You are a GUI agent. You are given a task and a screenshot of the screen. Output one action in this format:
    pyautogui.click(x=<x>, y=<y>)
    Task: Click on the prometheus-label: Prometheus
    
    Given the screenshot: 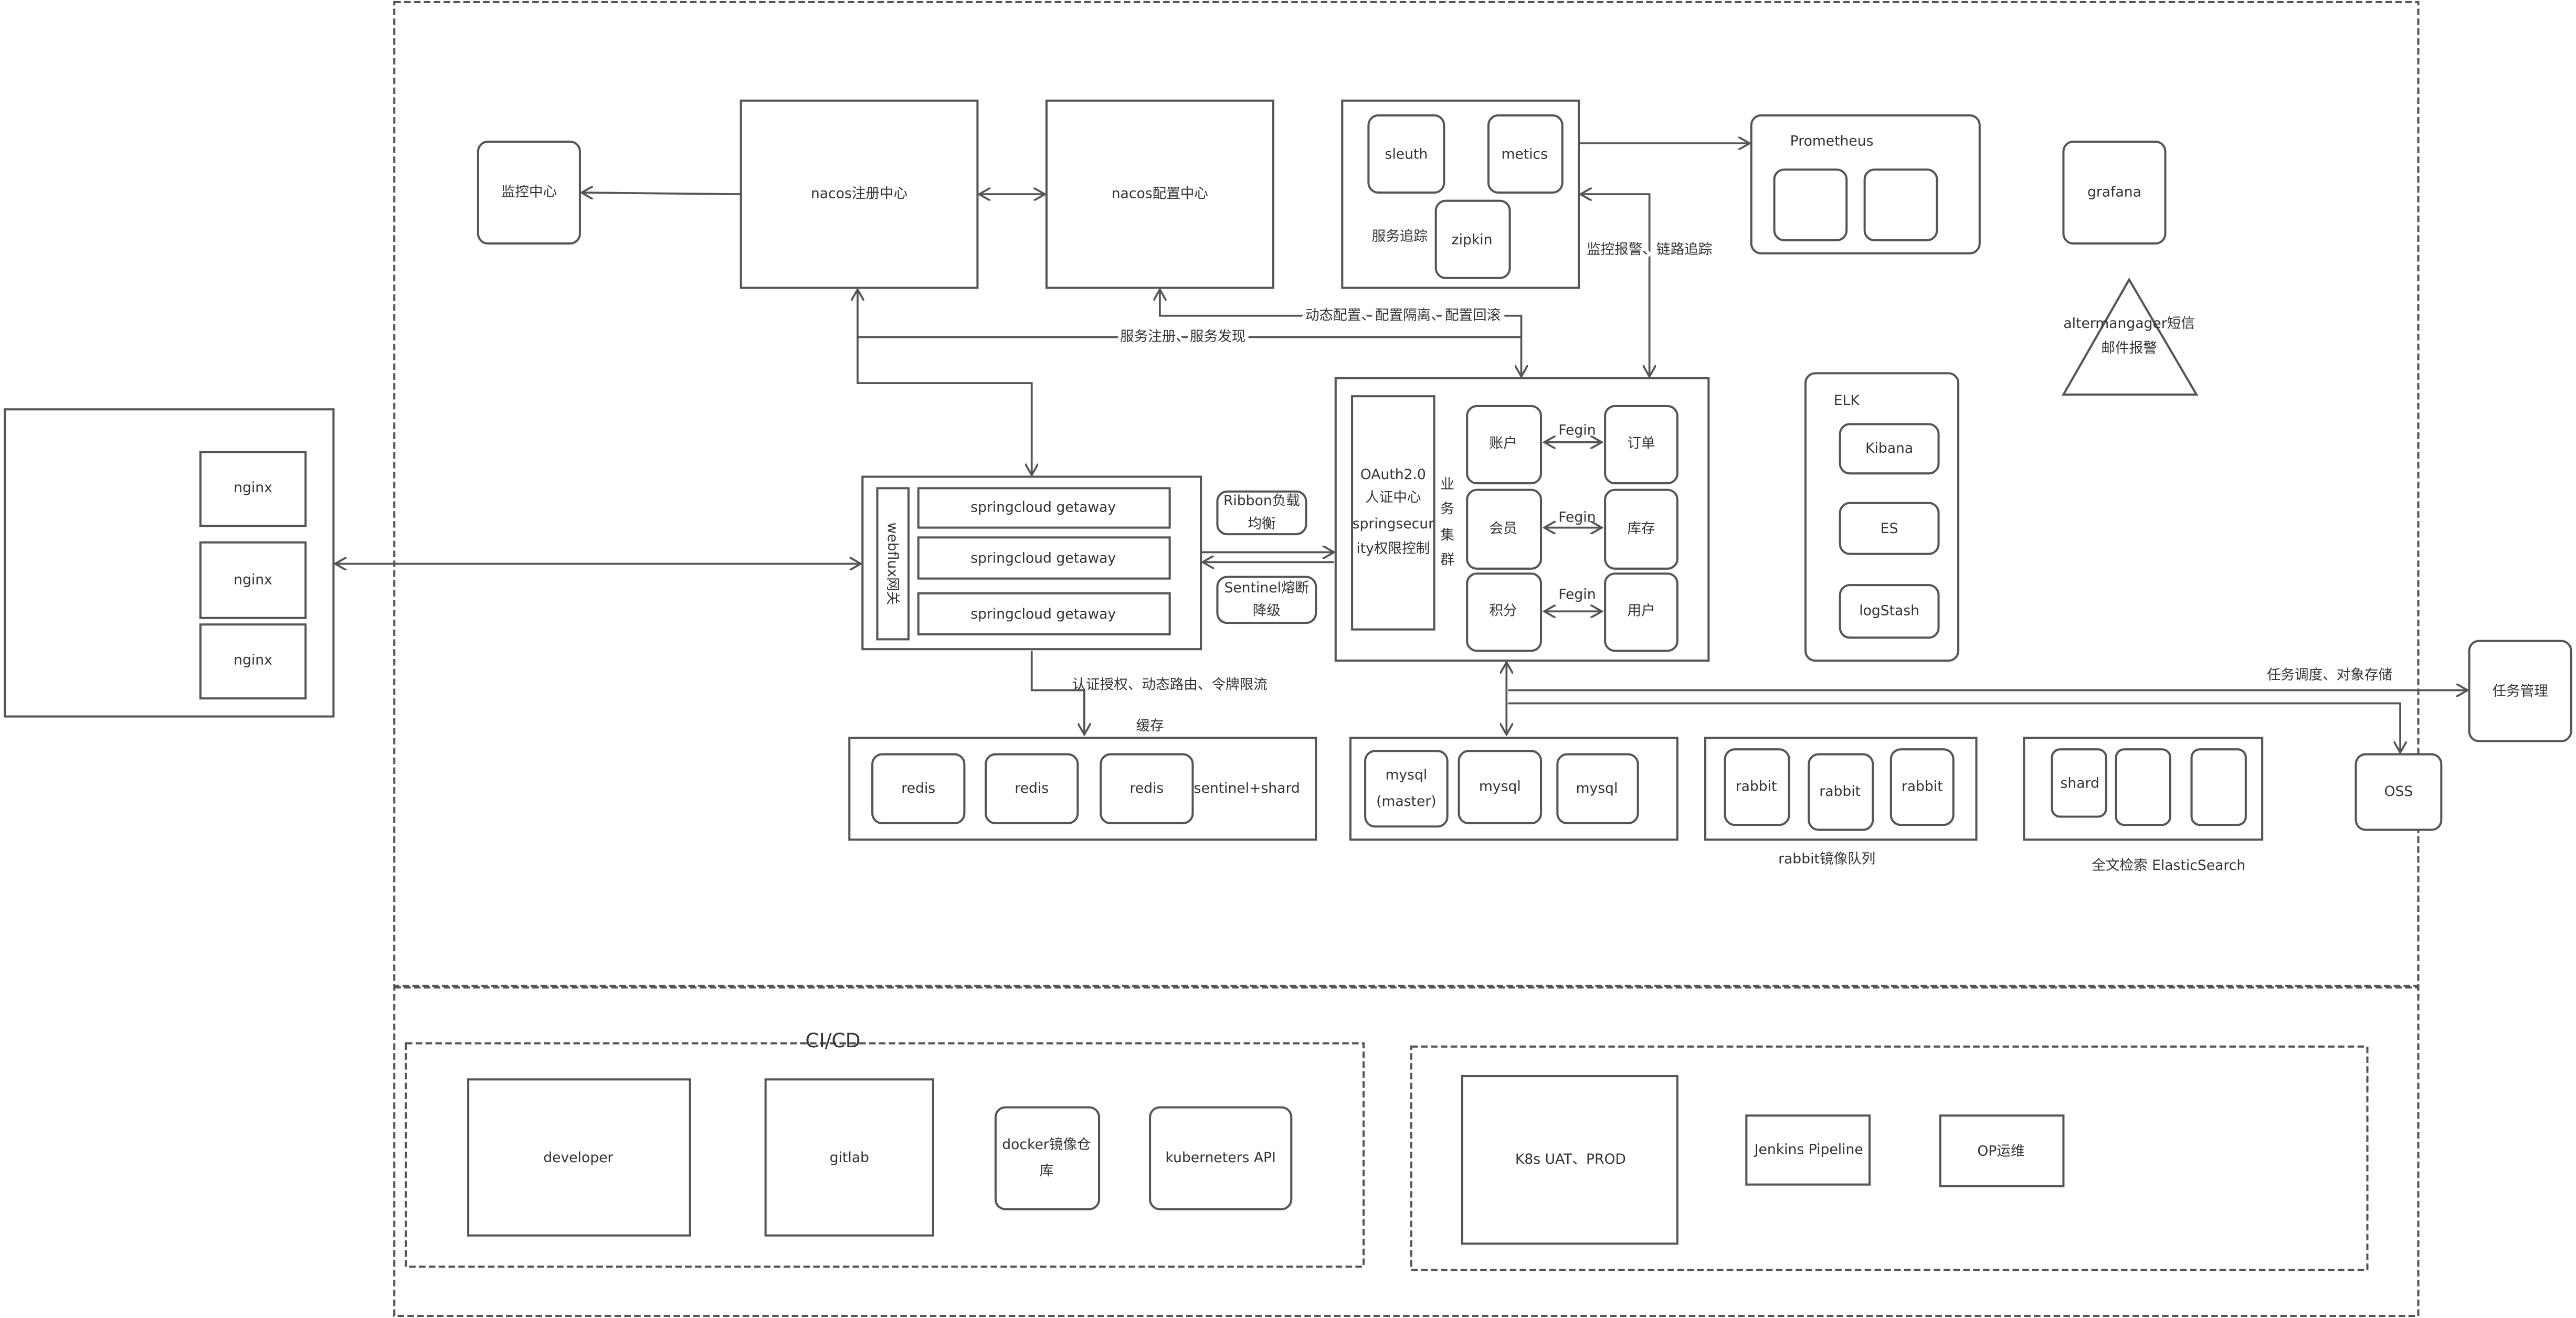 What is the action you would take?
    pyautogui.click(x=1832, y=141)
    